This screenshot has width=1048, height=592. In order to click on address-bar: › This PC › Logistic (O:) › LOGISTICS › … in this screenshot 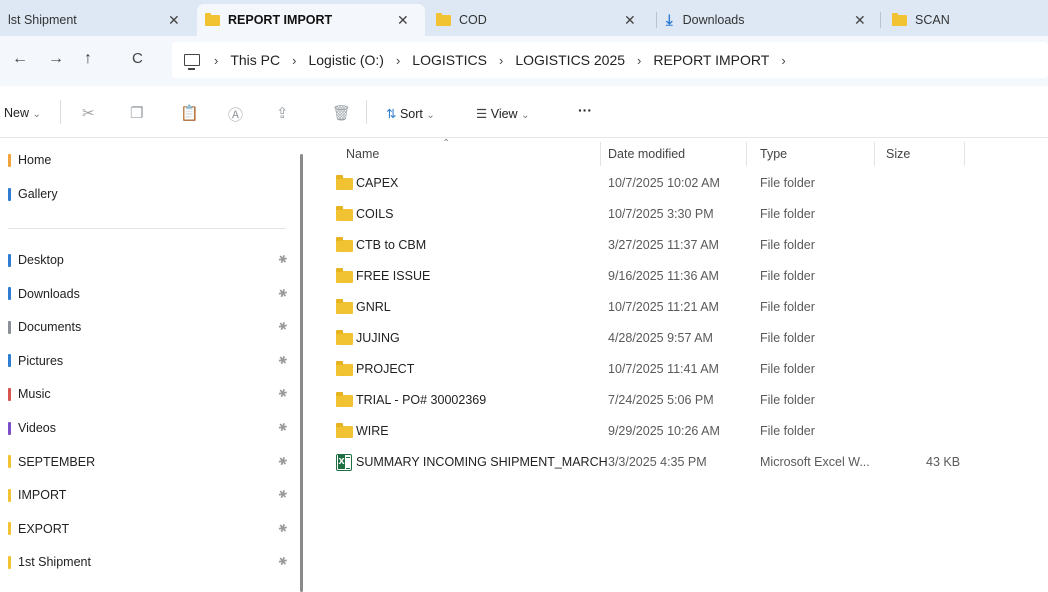, I will do `click(610, 60)`.